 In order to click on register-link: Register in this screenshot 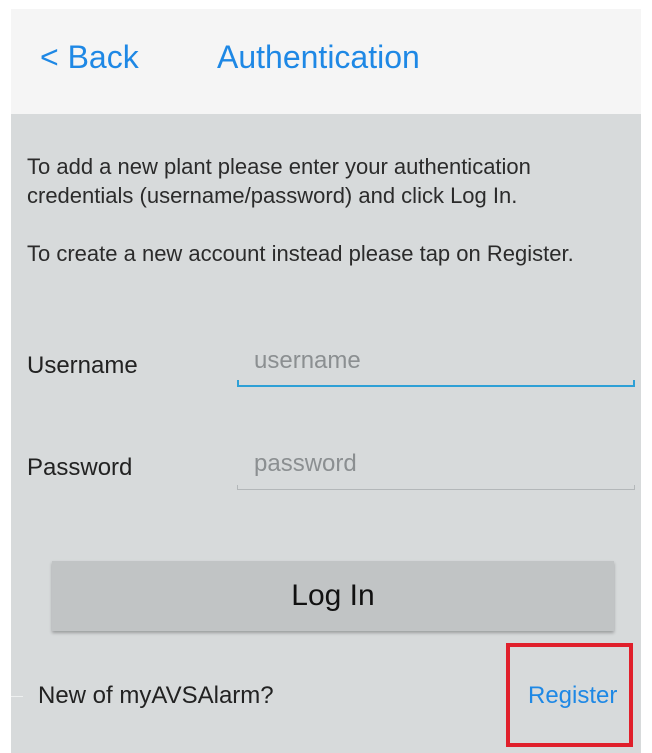, I will do `click(572, 696)`.